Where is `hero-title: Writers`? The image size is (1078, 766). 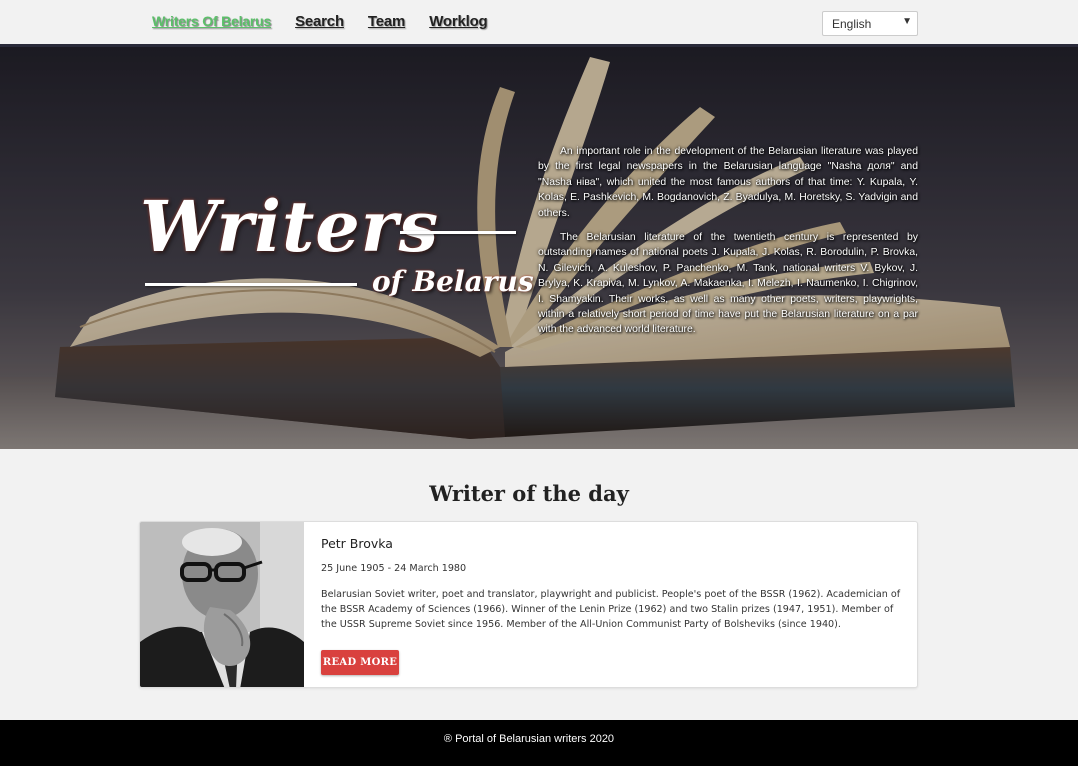
hero-title: Writers is located at coordinates (290, 226).